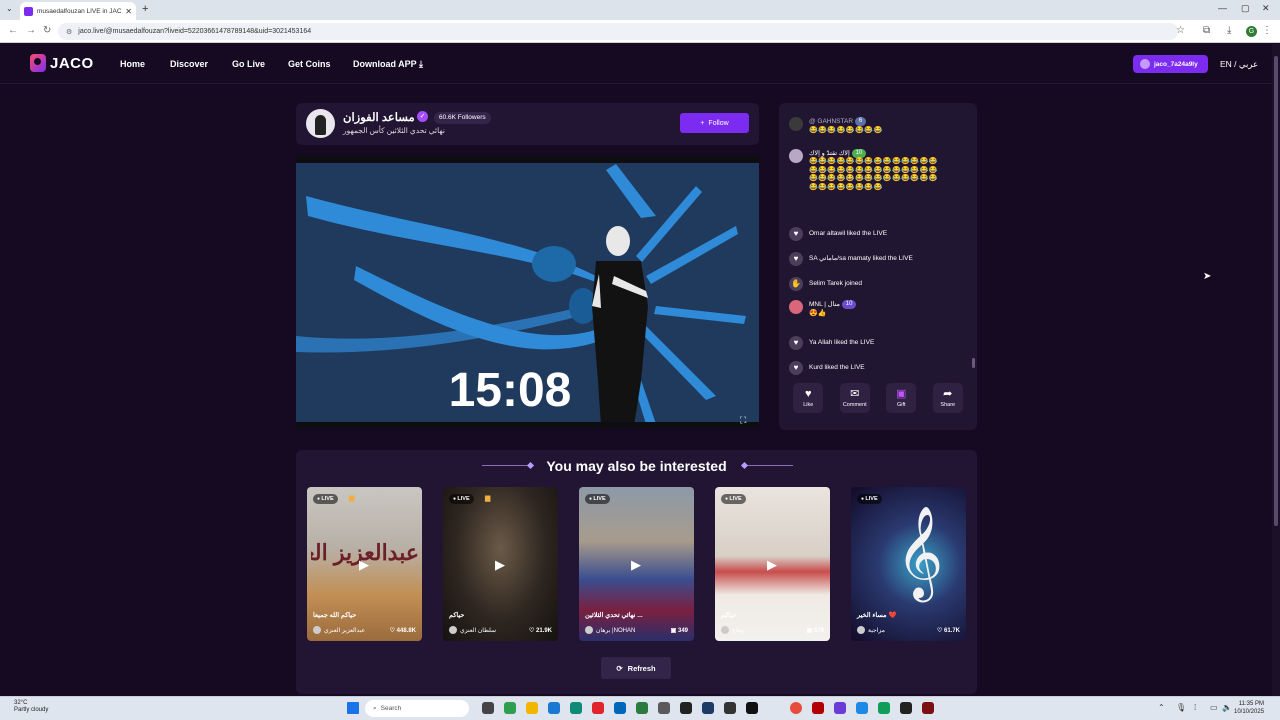 This screenshot has height=720, width=1280. What do you see at coordinates (21, 703) in the screenshot?
I see `weather-temp: 32°C` at bounding box center [21, 703].